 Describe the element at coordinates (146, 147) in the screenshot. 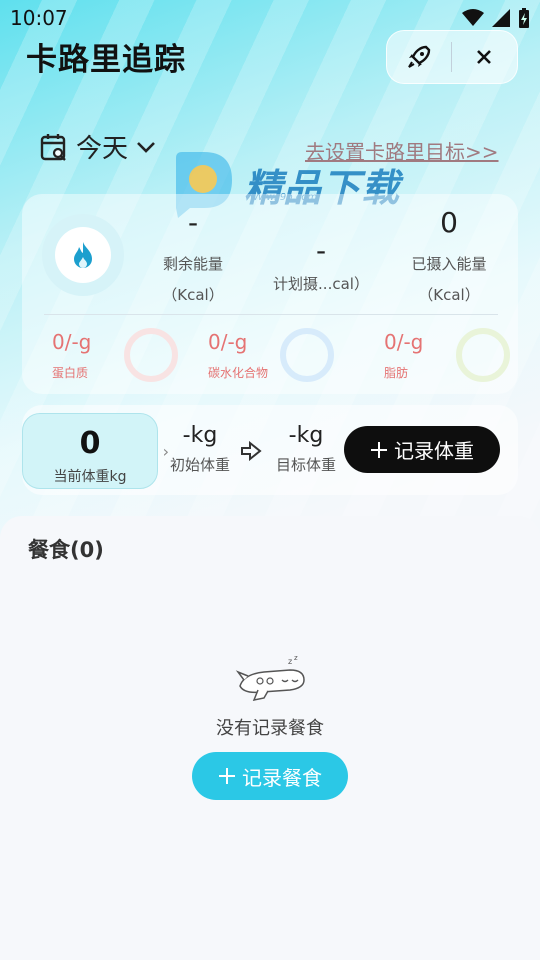

I see `chevron-down-icon` at that location.